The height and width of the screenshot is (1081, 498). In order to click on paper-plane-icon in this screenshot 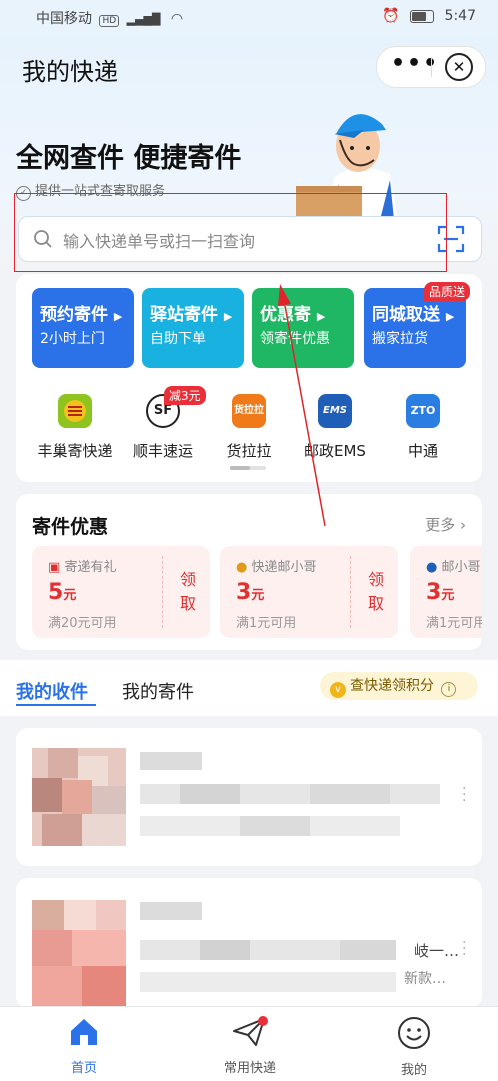, I will do `click(250, 1031)`.